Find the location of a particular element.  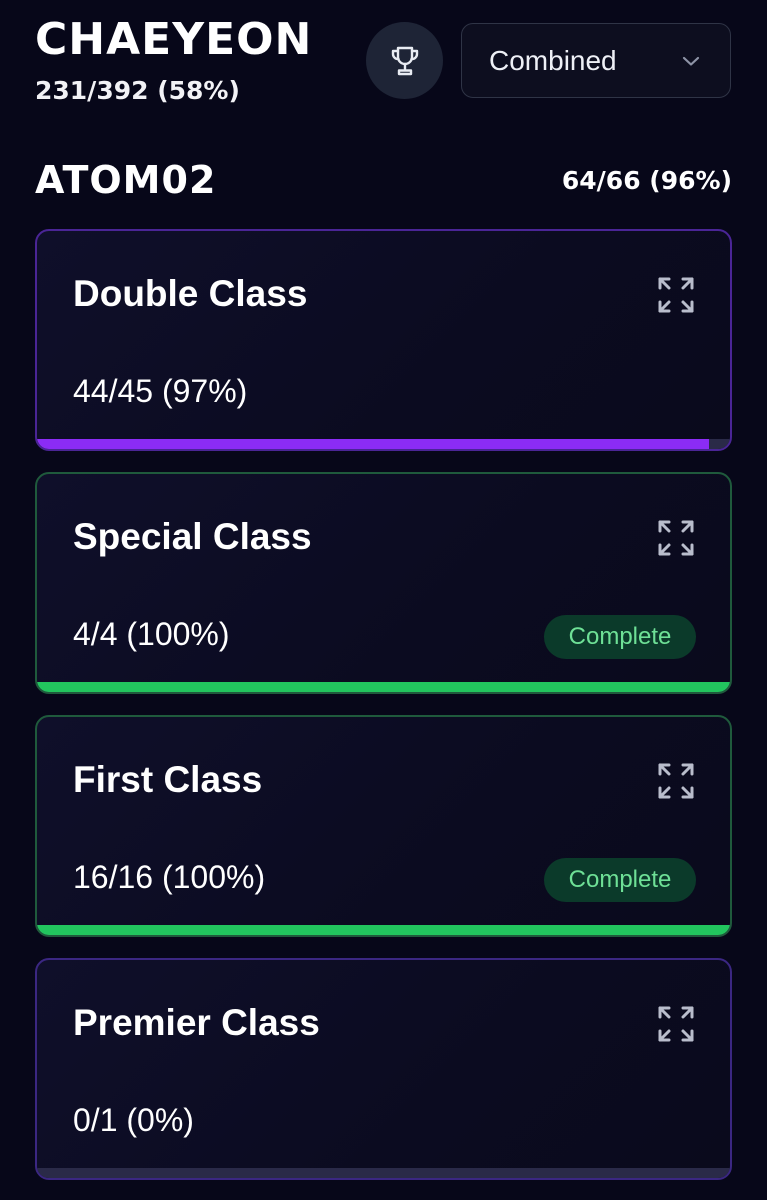

class-title: Double Class is located at coordinates (190, 293).